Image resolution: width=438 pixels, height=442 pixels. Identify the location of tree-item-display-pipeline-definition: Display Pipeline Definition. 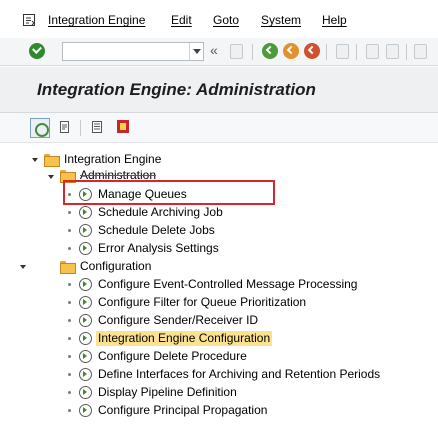
(219, 392).